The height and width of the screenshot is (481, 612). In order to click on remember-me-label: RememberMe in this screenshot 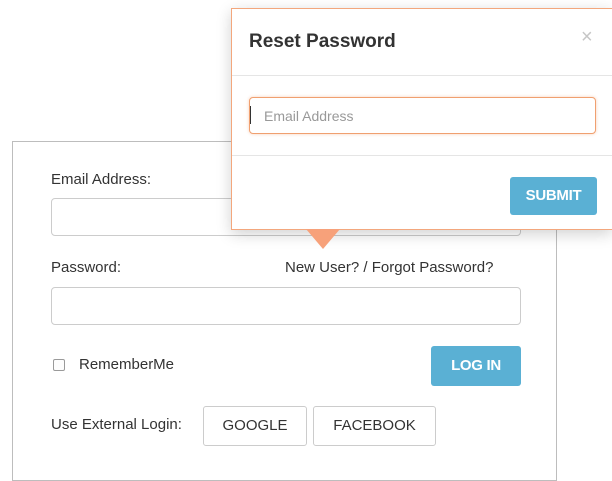, I will do `click(127, 364)`.